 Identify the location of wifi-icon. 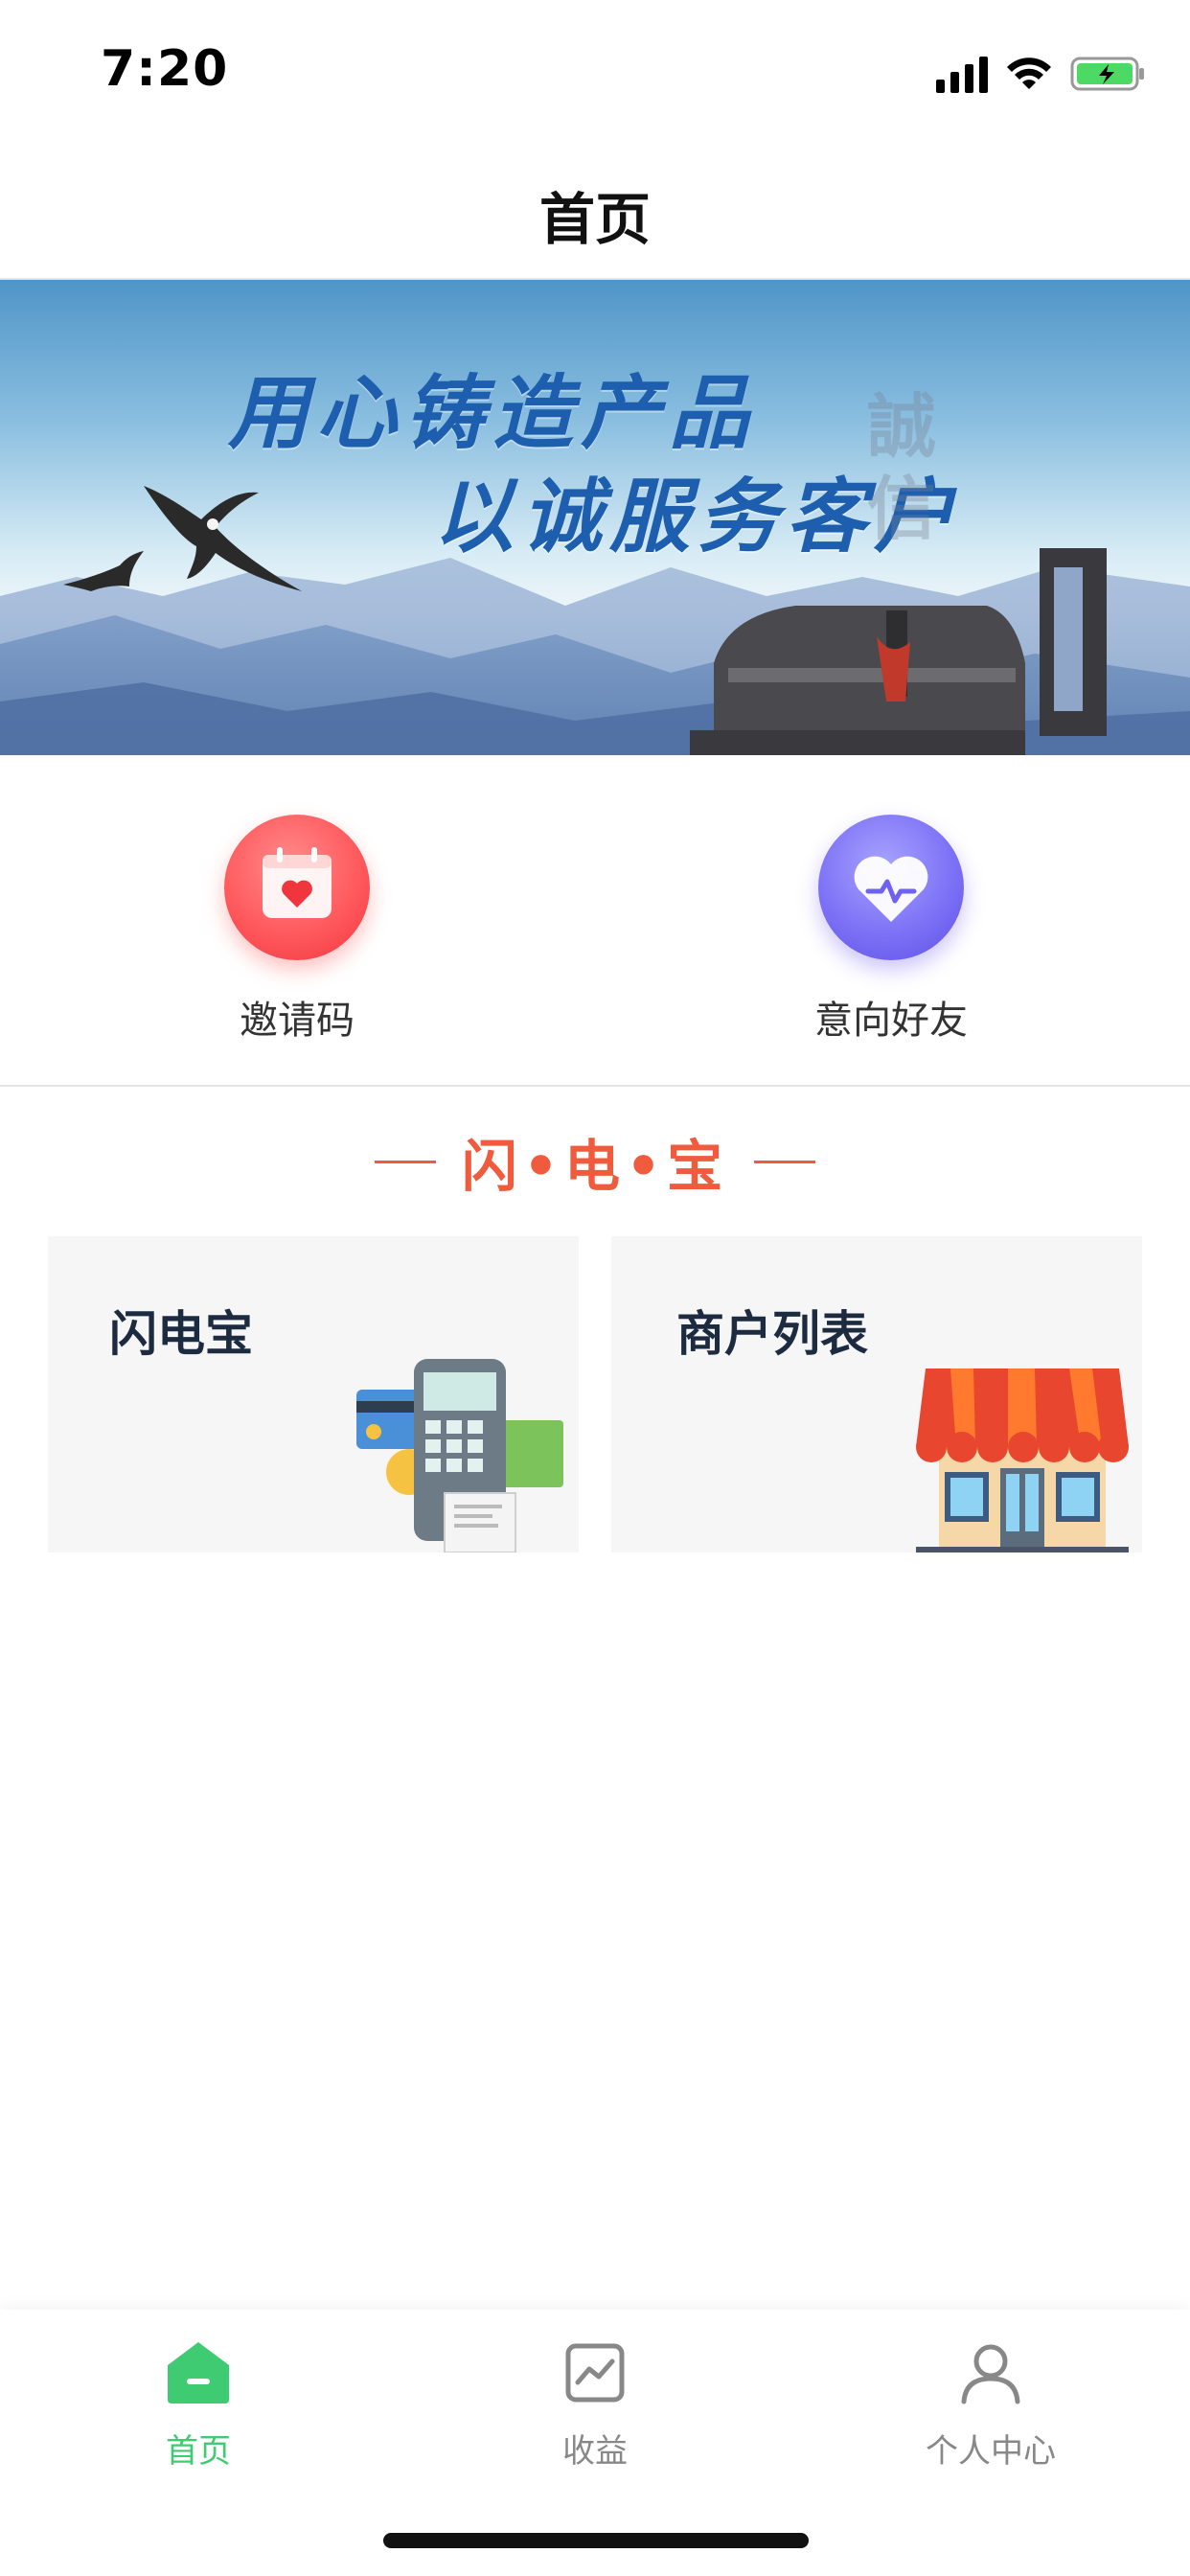
(1029, 73).